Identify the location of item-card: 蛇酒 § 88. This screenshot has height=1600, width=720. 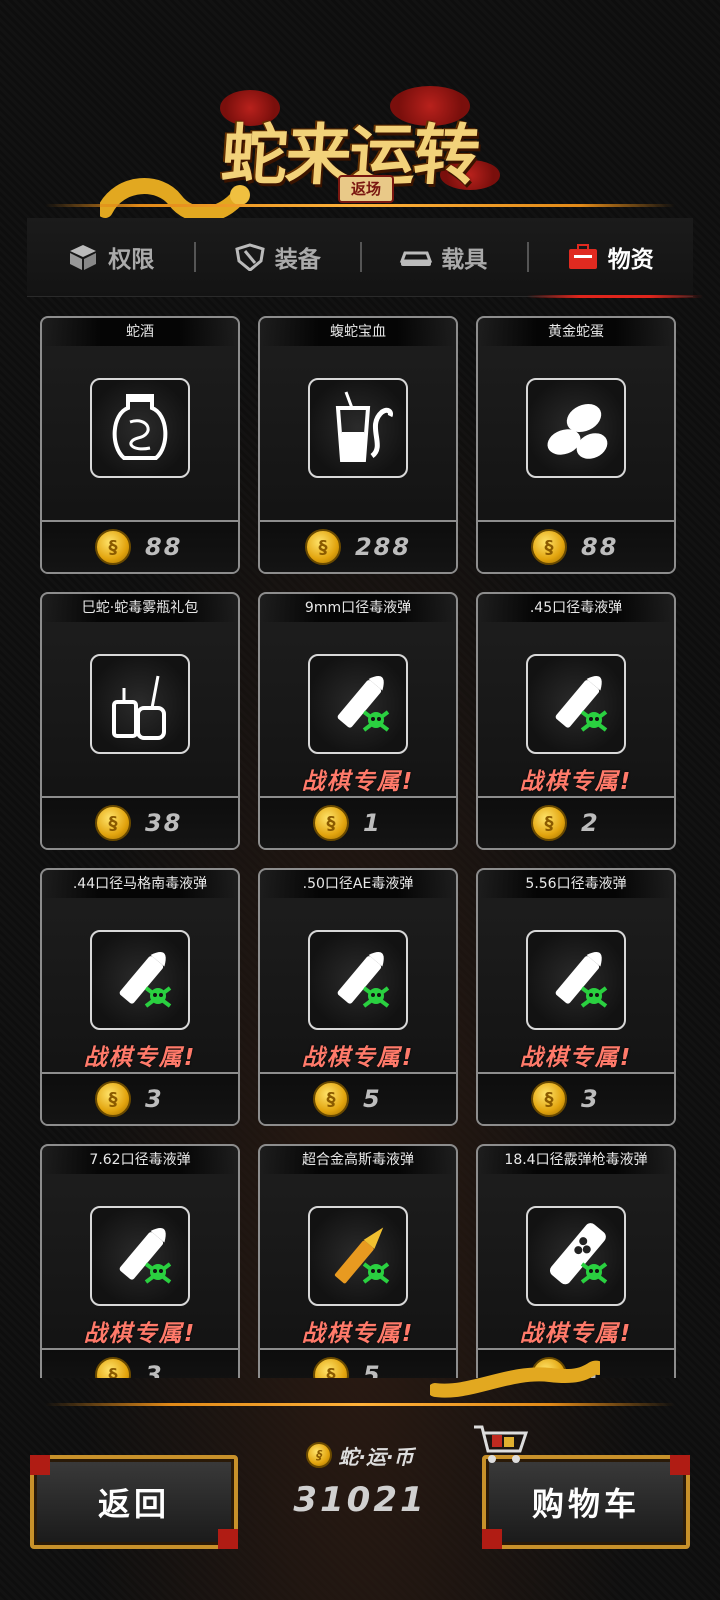
(140, 445).